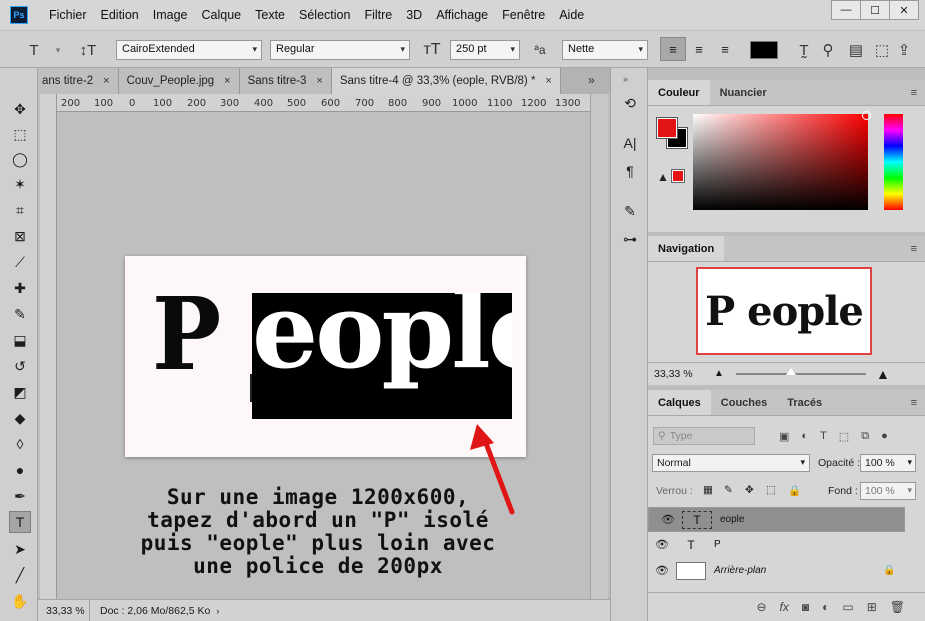  What do you see at coordinates (20, 470) in the screenshot?
I see `dodge-tool-icon: ●` at bounding box center [20, 470].